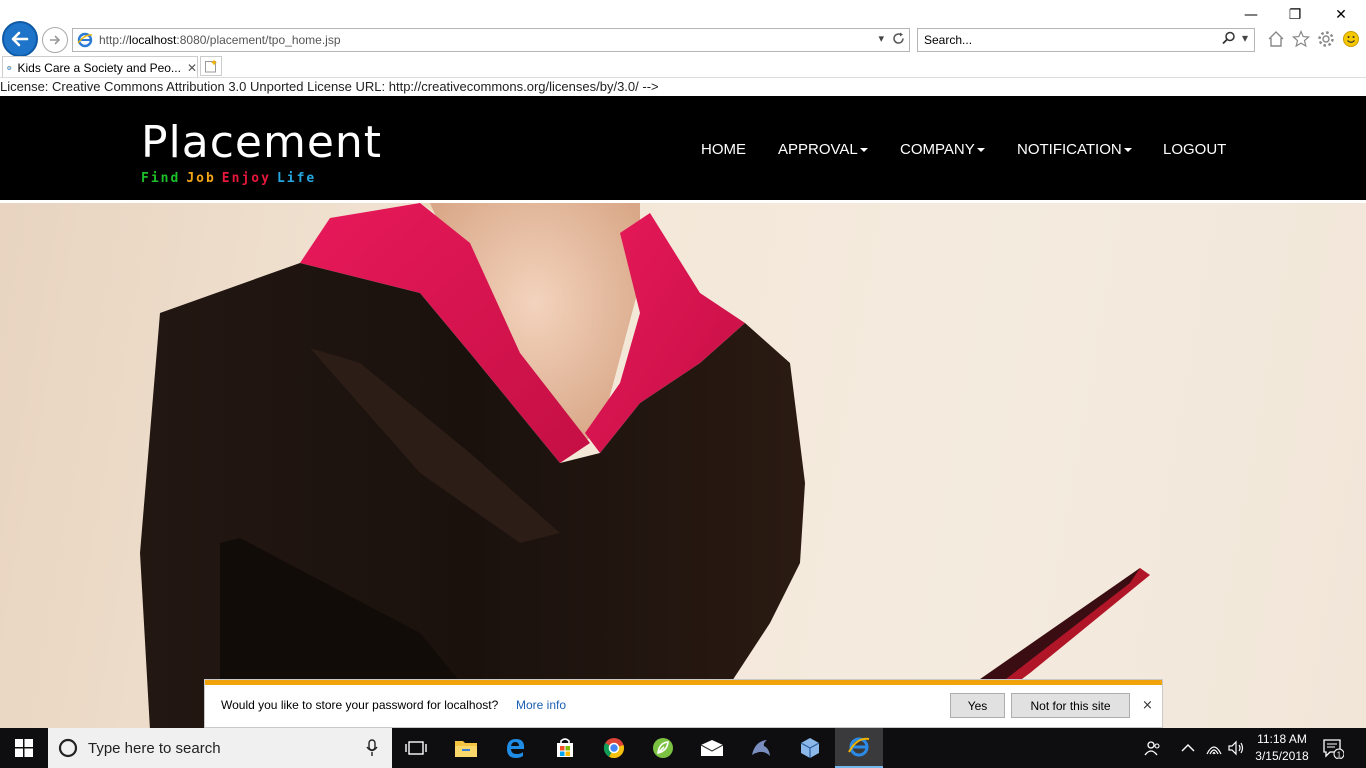  Describe the element at coordinates (818, 149) in the screenshot. I see `nav-approval-label: APPROVAL` at that location.